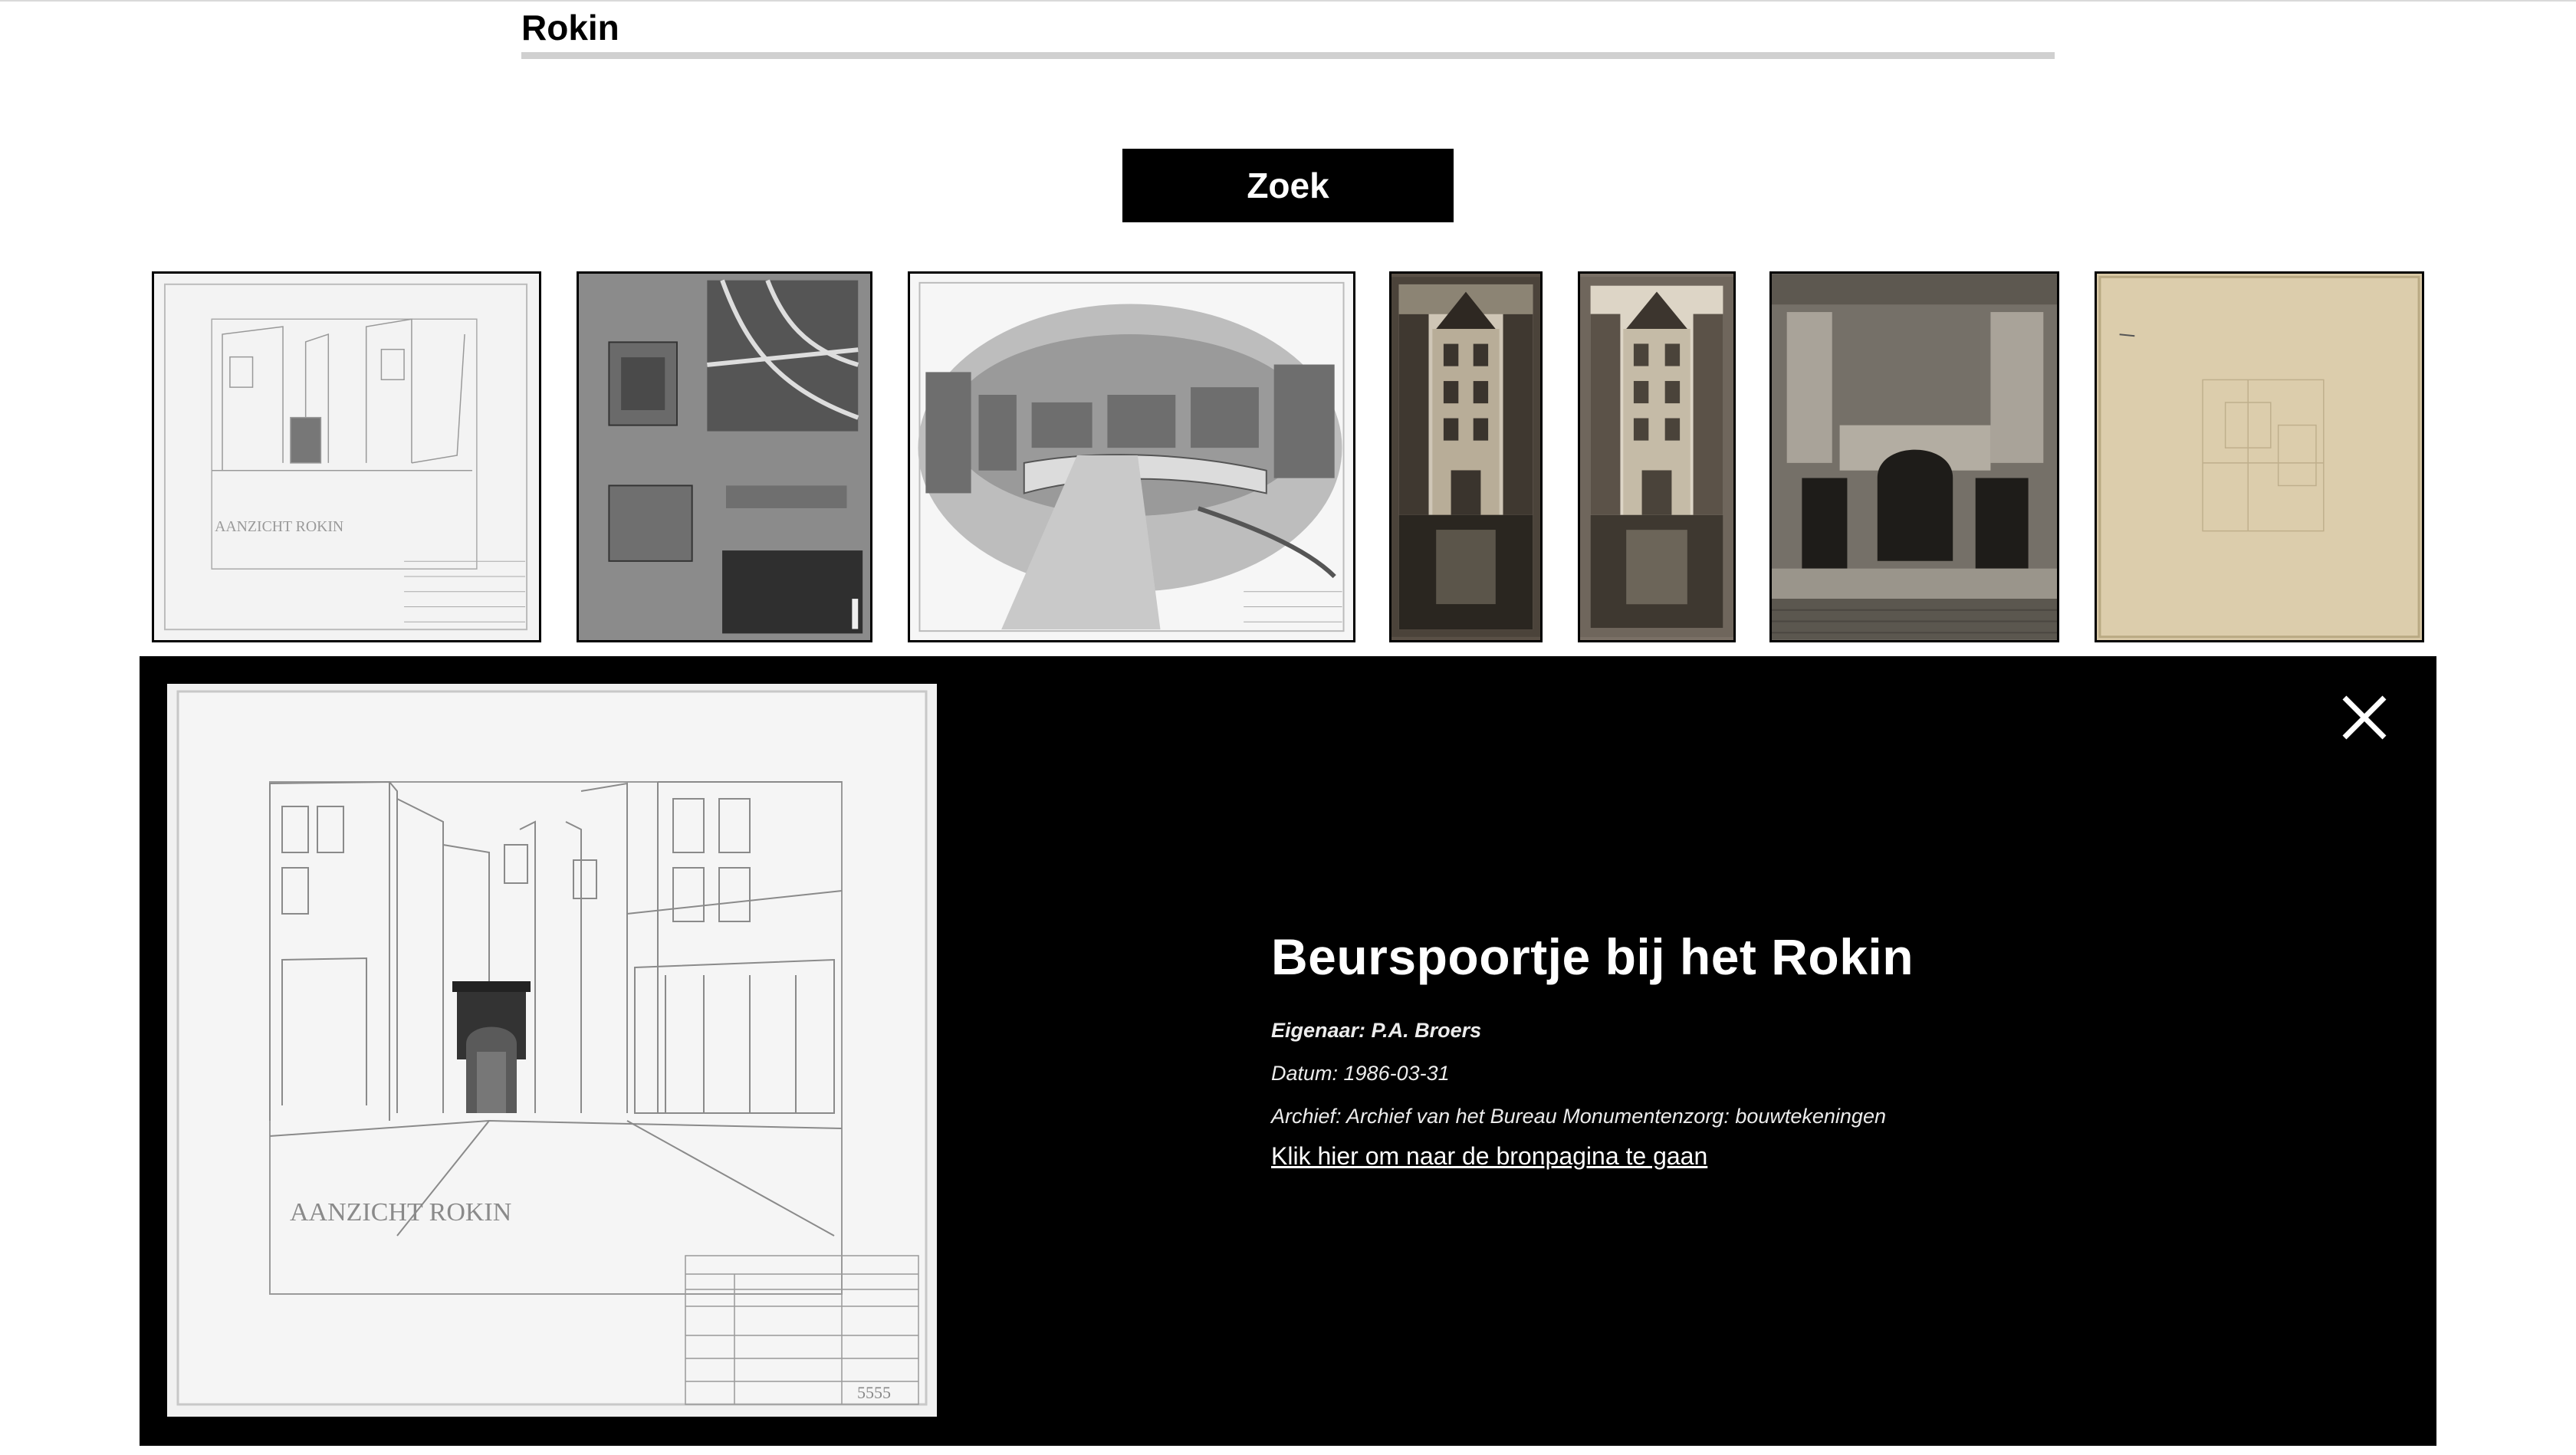 The height and width of the screenshot is (1455, 2576). I want to click on close-button, so click(2364, 717).